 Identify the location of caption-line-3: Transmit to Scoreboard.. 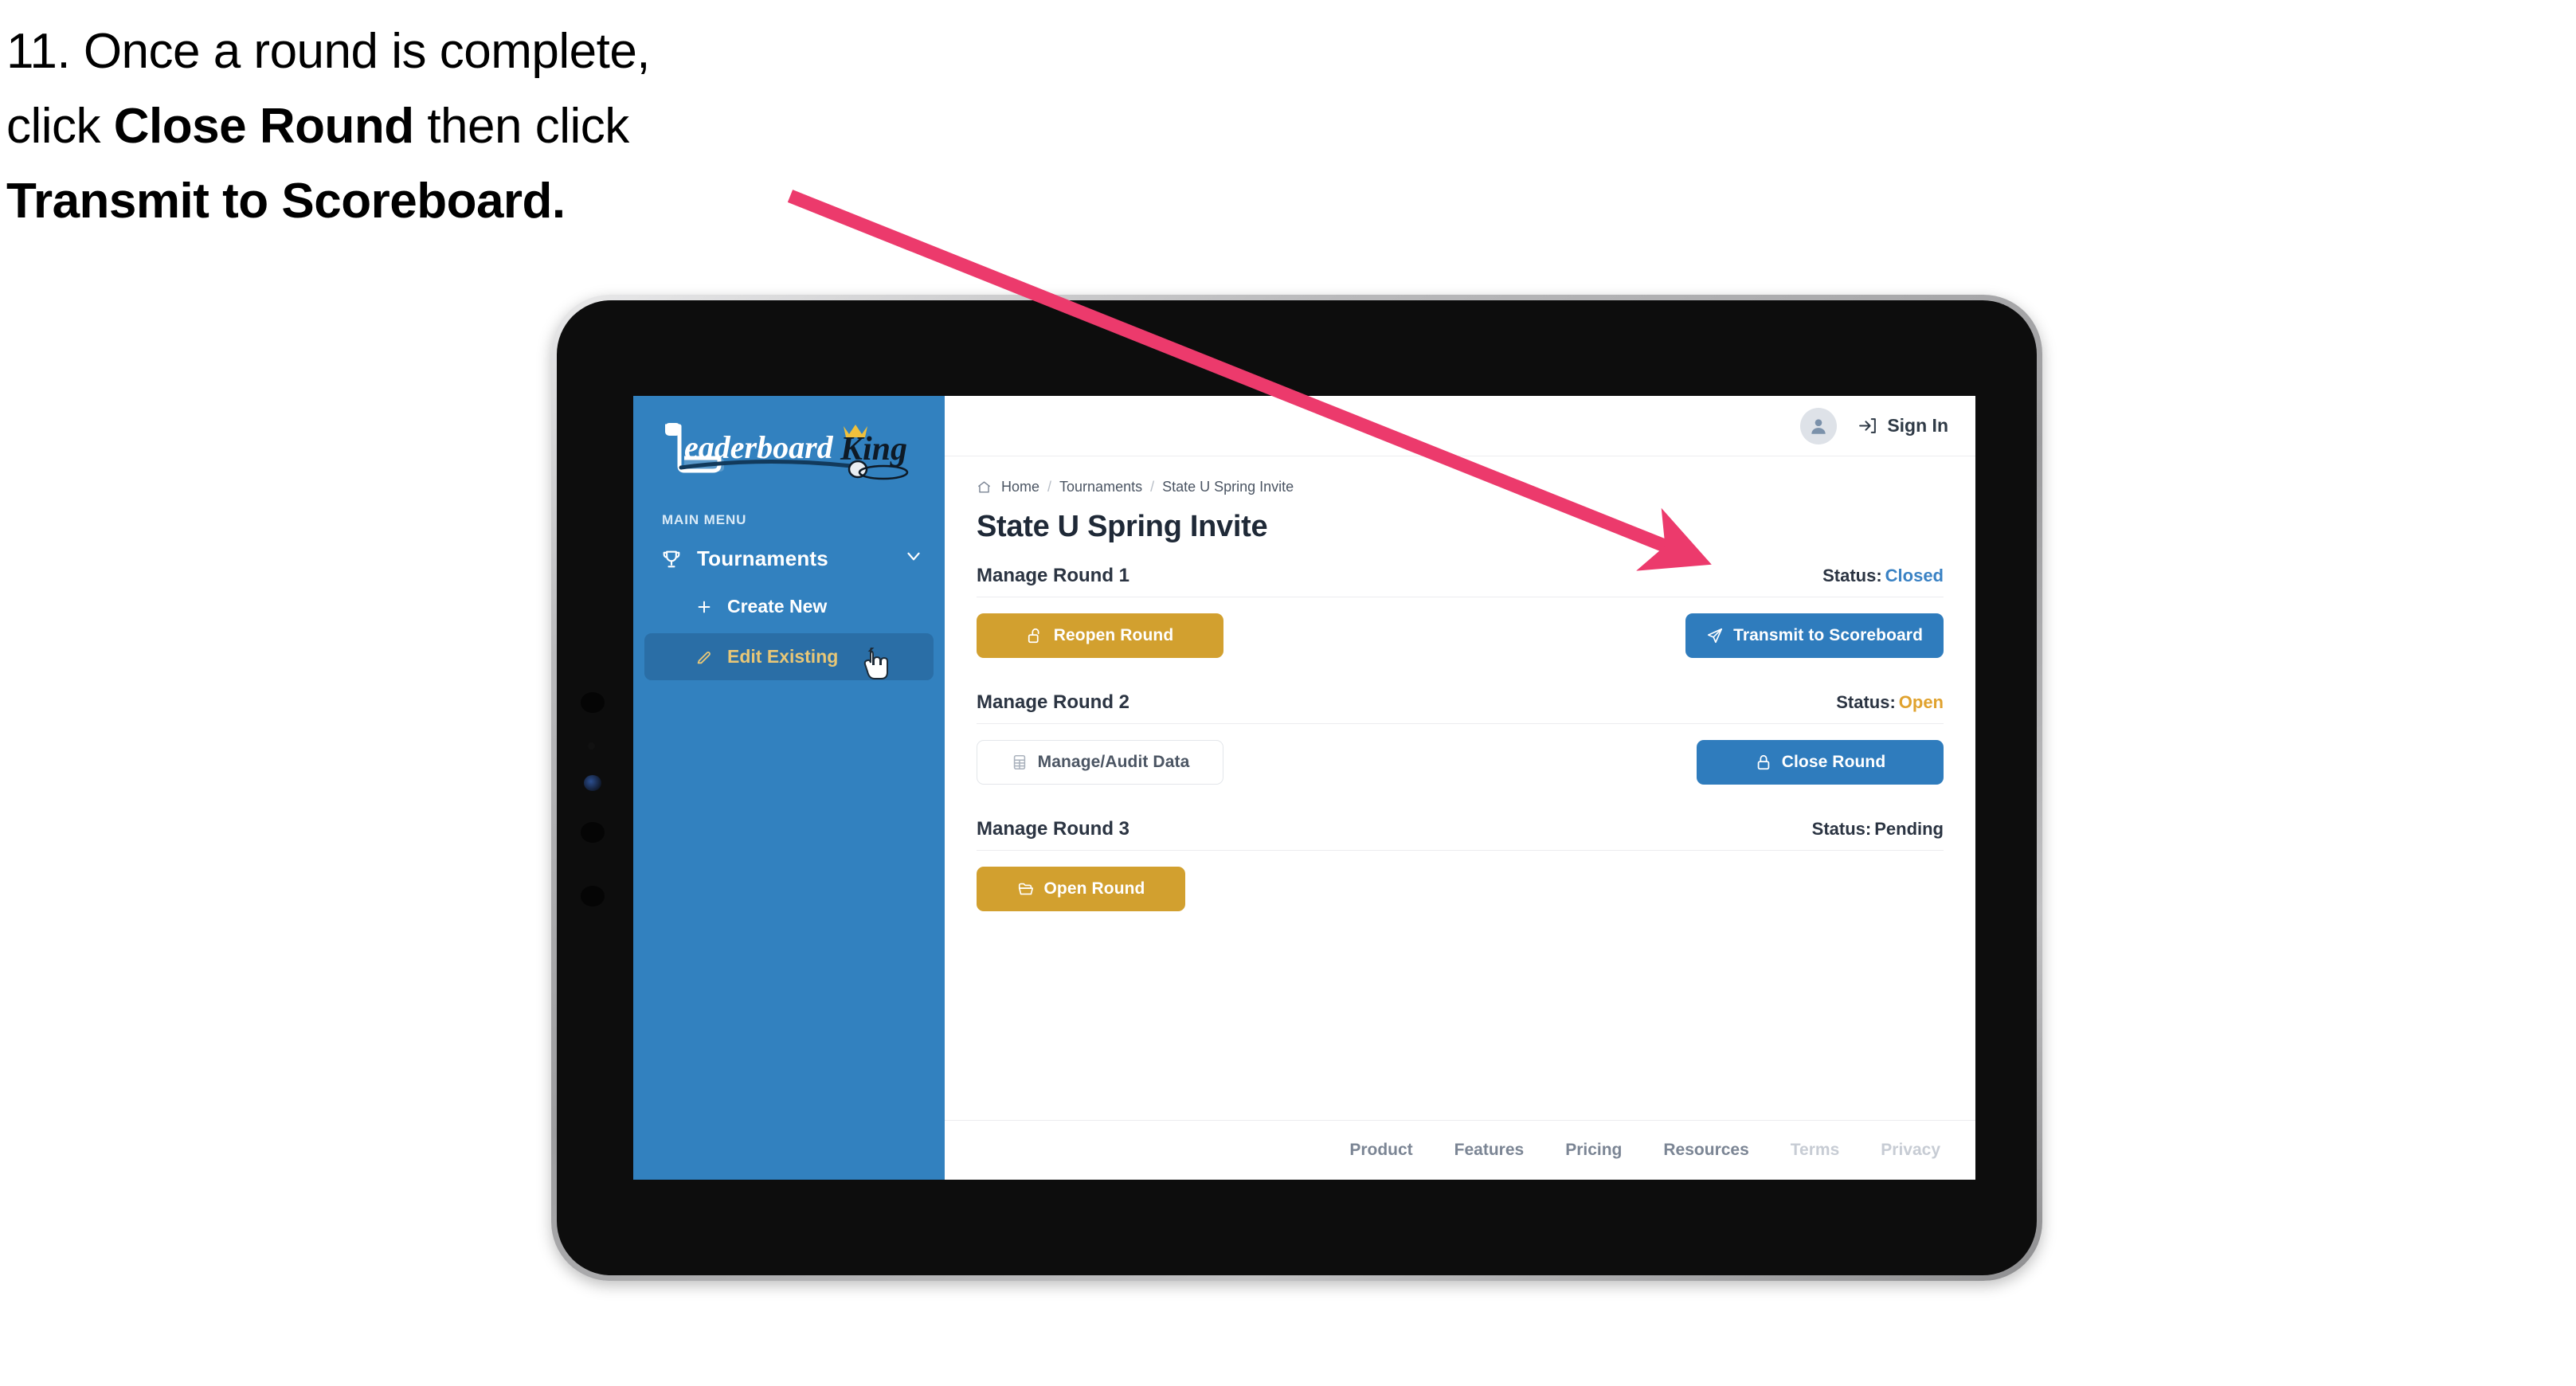
(444, 201).